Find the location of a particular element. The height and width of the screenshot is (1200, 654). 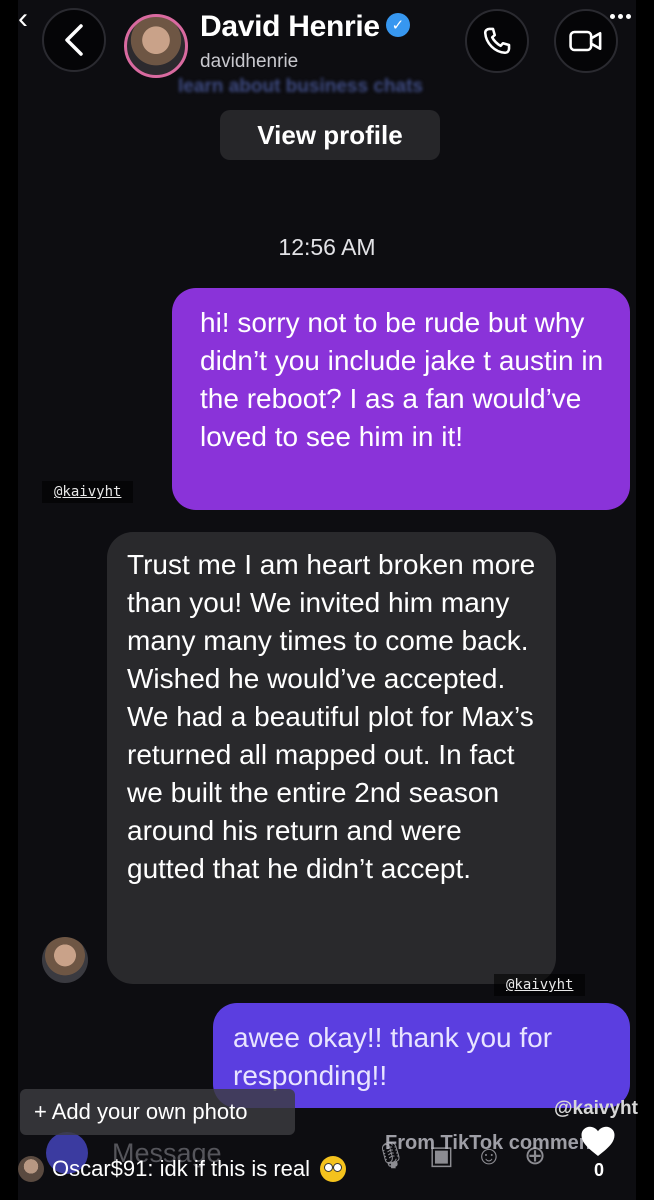

screen-frame-left is located at coordinates (9, 600).